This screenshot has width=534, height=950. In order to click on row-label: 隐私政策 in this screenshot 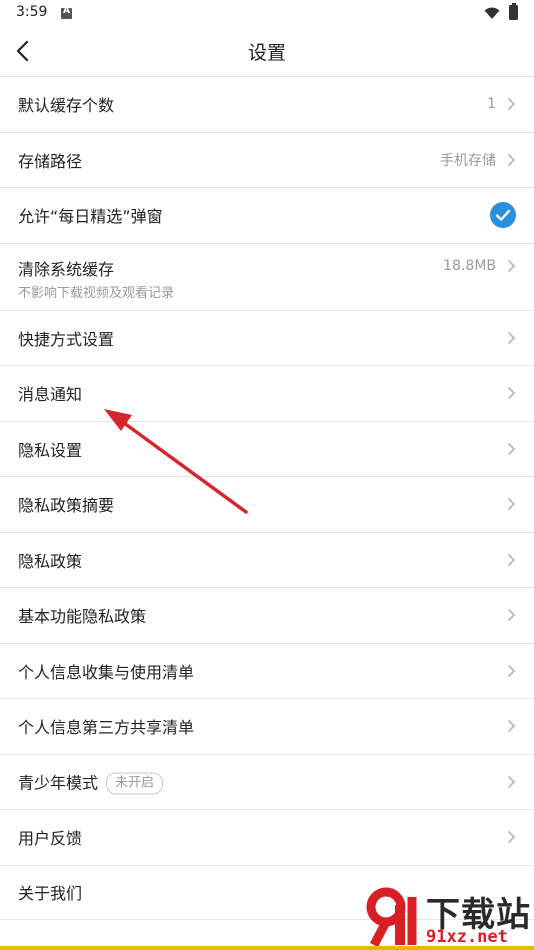, I will do `click(50, 561)`.